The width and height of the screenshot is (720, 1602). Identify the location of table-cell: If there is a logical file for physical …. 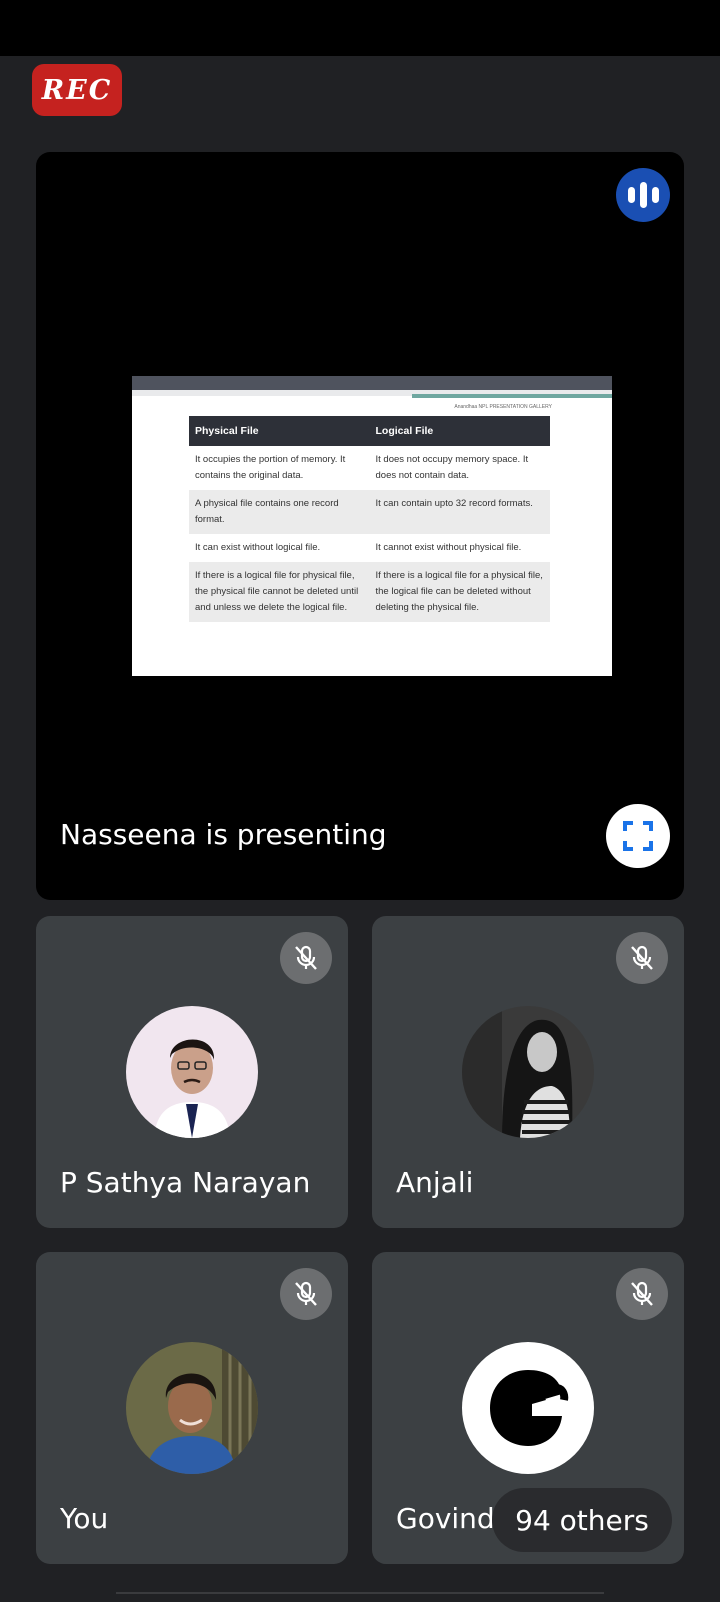
(279, 592).